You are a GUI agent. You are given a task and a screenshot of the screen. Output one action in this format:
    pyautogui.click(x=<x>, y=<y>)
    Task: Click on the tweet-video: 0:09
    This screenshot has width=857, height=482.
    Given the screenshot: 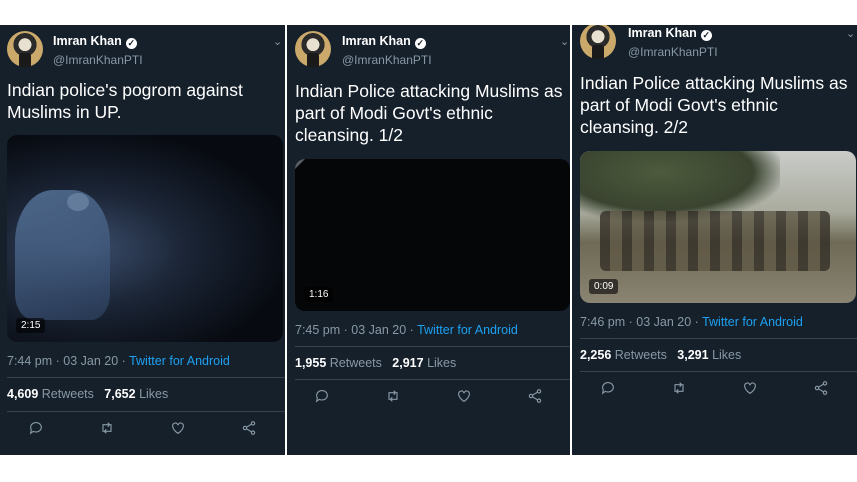 What is the action you would take?
    pyautogui.click(x=718, y=227)
    